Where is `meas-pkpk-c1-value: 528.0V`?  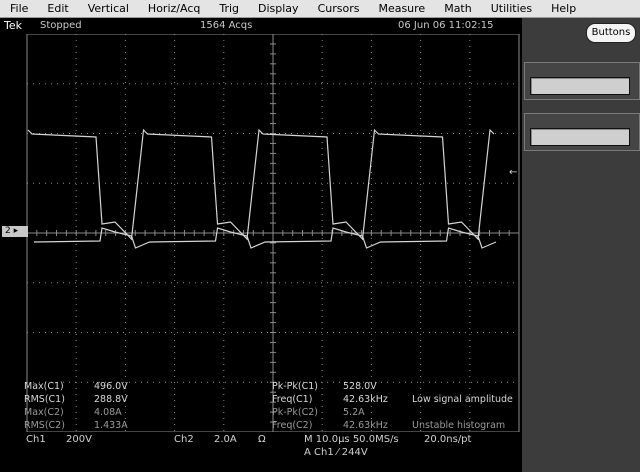 meas-pkpk-c1-value: 528.0V is located at coordinates (360, 386).